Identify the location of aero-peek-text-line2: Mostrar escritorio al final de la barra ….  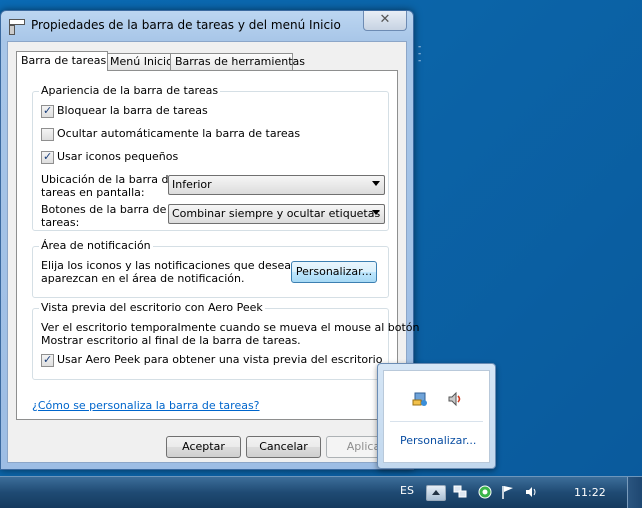
(171, 340).